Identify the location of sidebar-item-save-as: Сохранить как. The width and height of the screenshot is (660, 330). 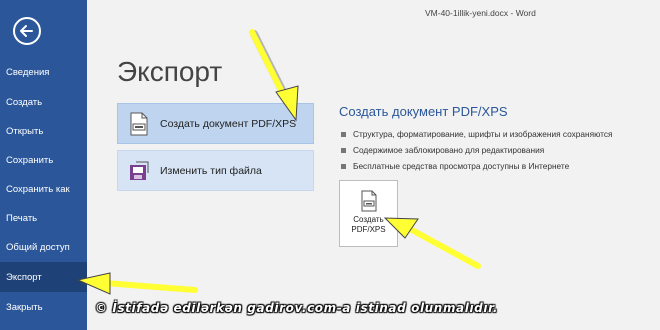
(43, 189).